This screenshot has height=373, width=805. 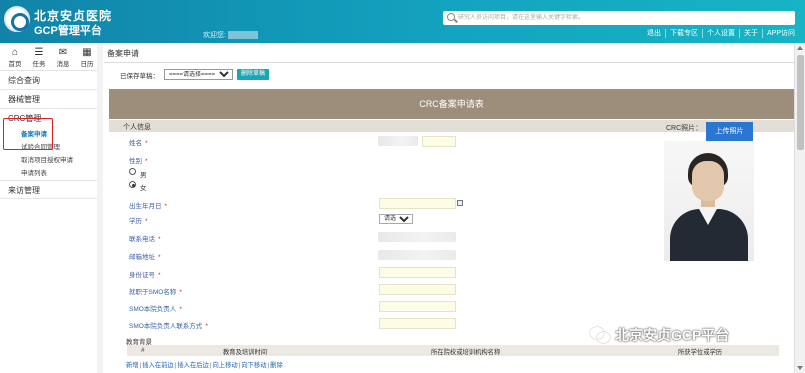 I want to click on quick-home: ⌂ 首页, so click(x=15, y=58).